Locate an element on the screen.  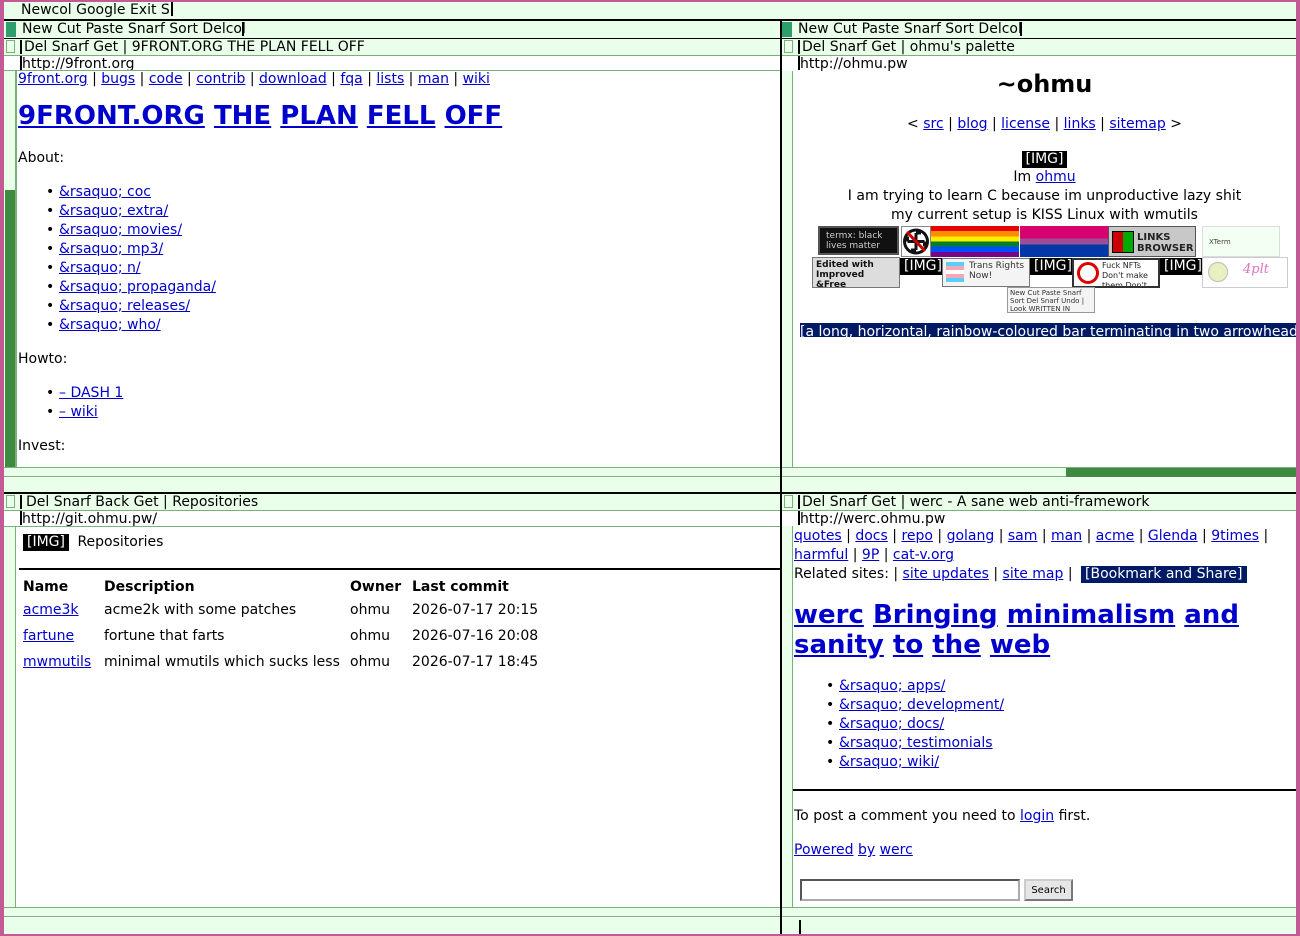
nav-link-acme: acme is located at coordinates (1115, 536).